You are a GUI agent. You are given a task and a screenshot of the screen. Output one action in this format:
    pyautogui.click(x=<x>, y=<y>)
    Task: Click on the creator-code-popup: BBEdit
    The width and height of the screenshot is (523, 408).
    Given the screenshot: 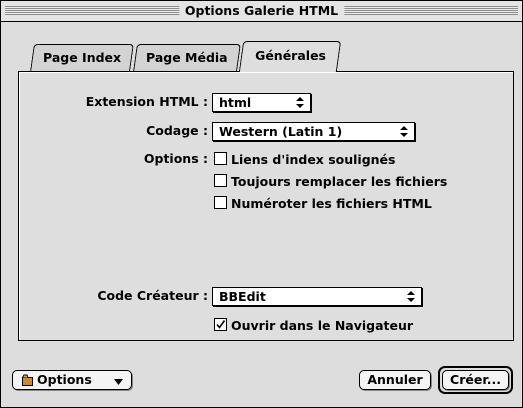 What is the action you would take?
    pyautogui.click(x=317, y=296)
    